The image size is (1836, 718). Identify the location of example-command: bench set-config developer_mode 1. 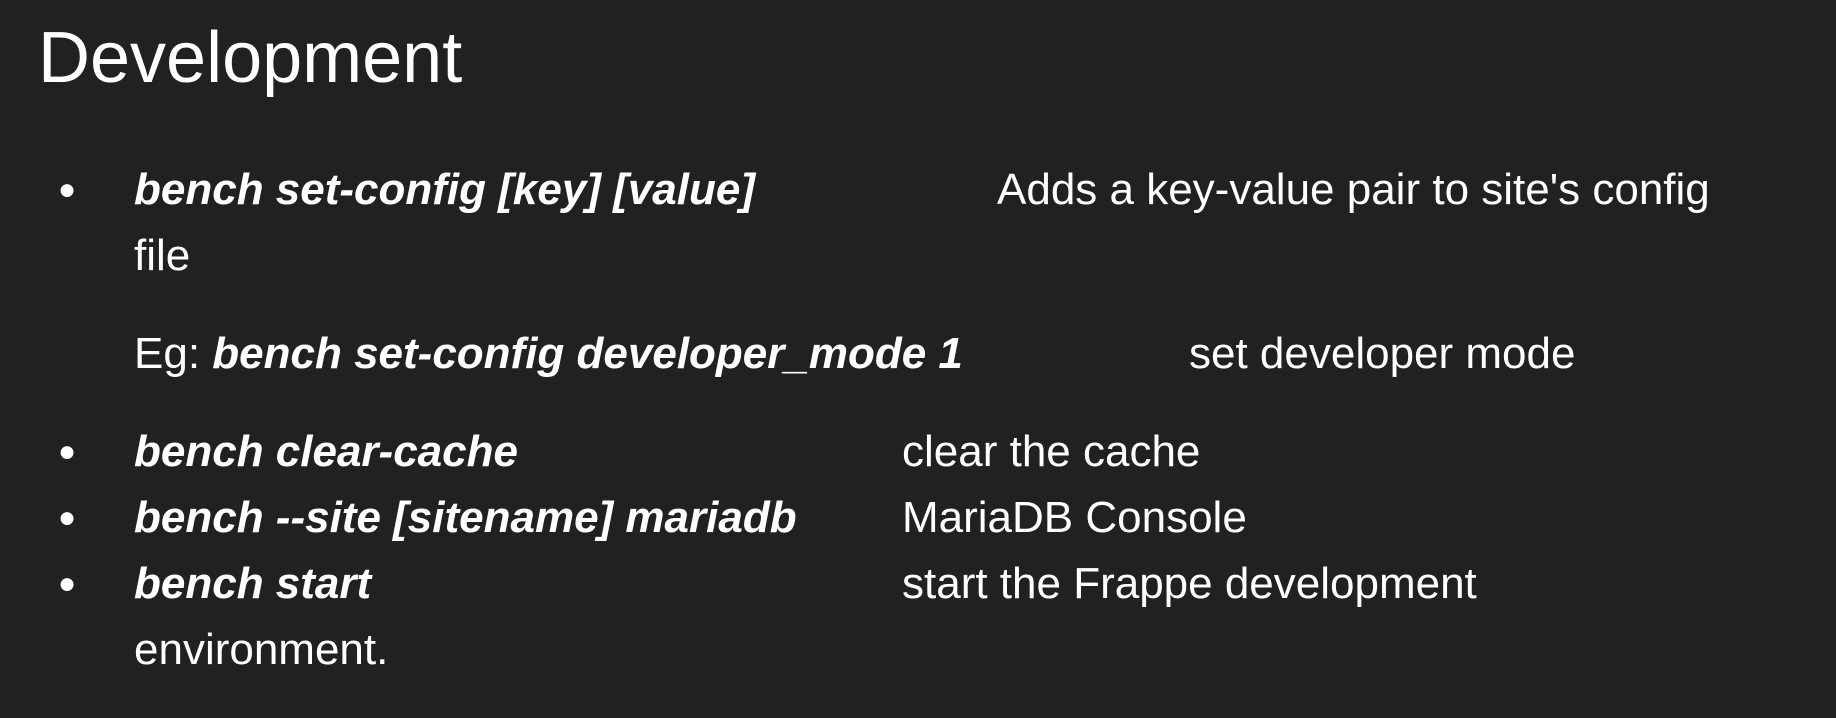
(587, 353).